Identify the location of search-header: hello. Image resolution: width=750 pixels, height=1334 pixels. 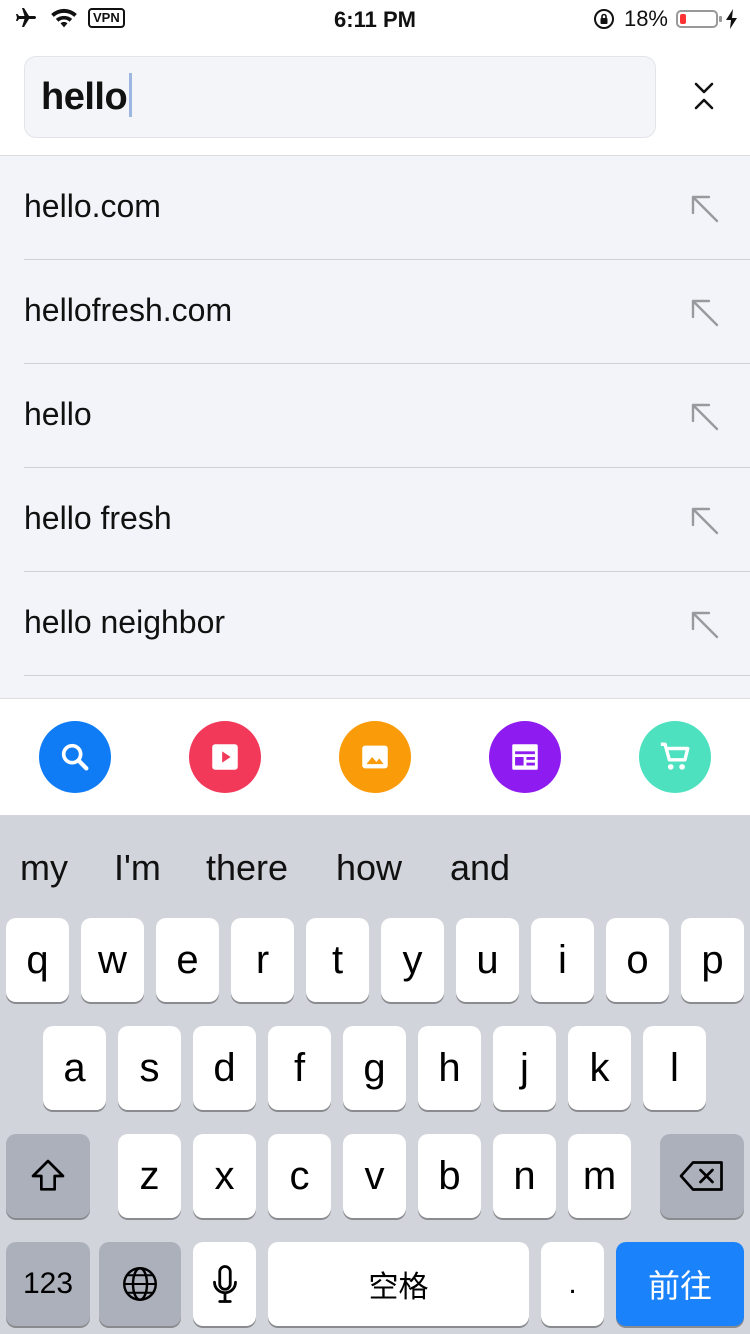
(375, 98).